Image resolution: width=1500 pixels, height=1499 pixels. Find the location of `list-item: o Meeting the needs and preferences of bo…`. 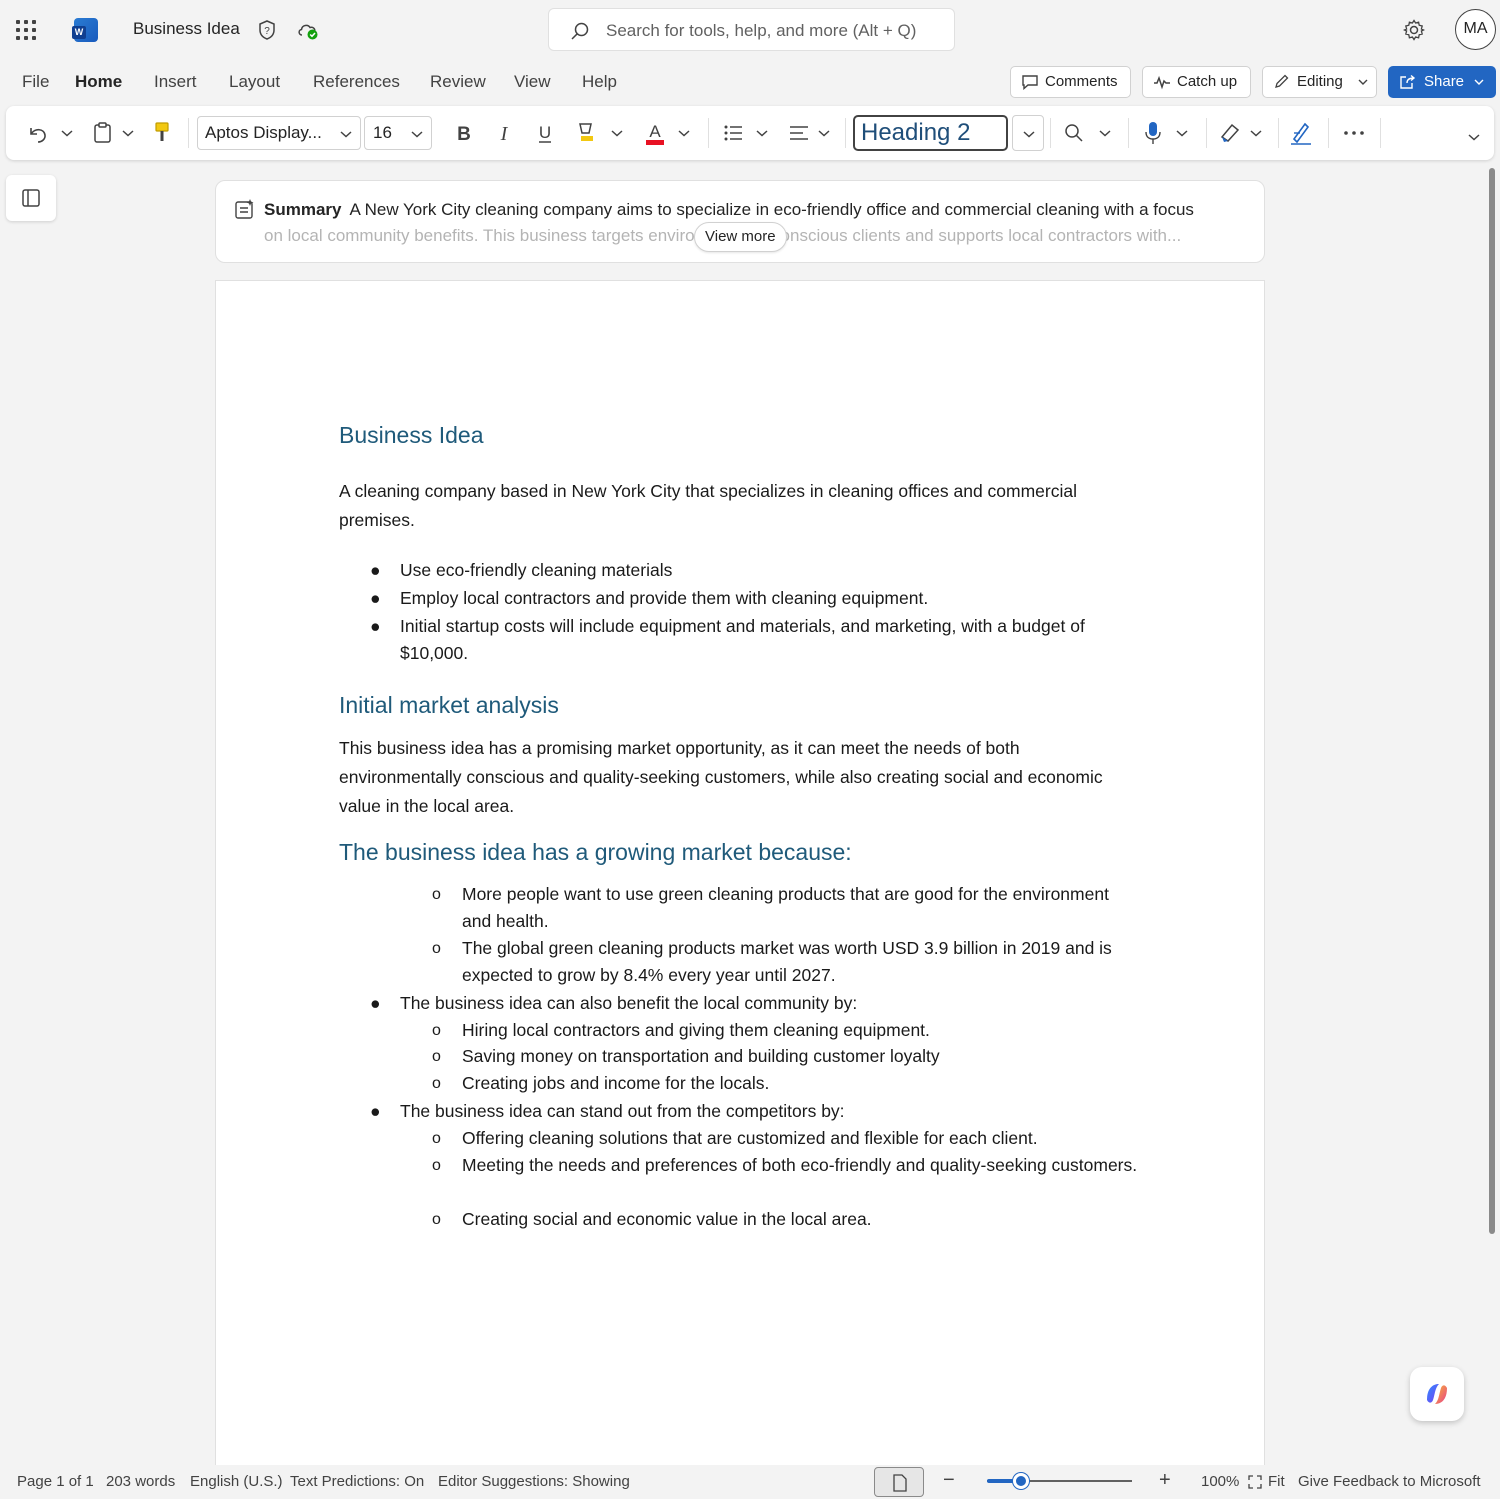

list-item: o Meeting the needs and preferences of bo… is located at coordinates (787, 1165).